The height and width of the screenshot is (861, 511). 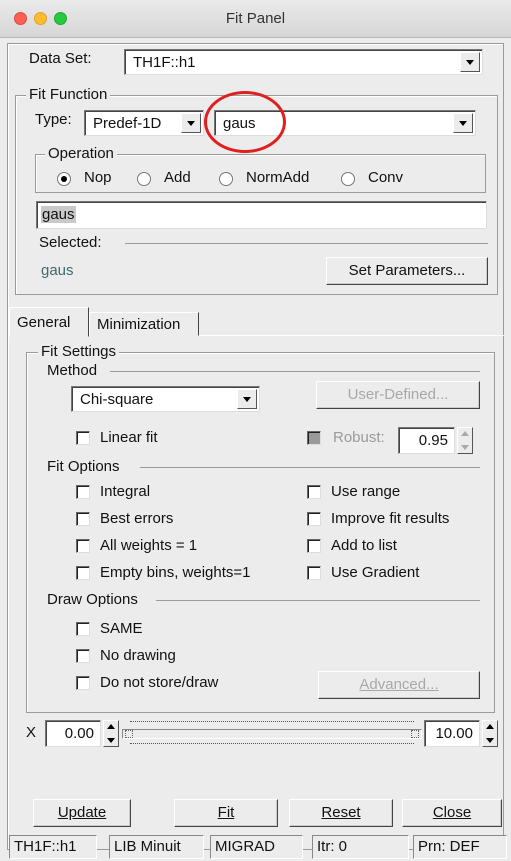 What do you see at coordinates (129, 734) in the screenshot?
I see `slider-left-handle` at bounding box center [129, 734].